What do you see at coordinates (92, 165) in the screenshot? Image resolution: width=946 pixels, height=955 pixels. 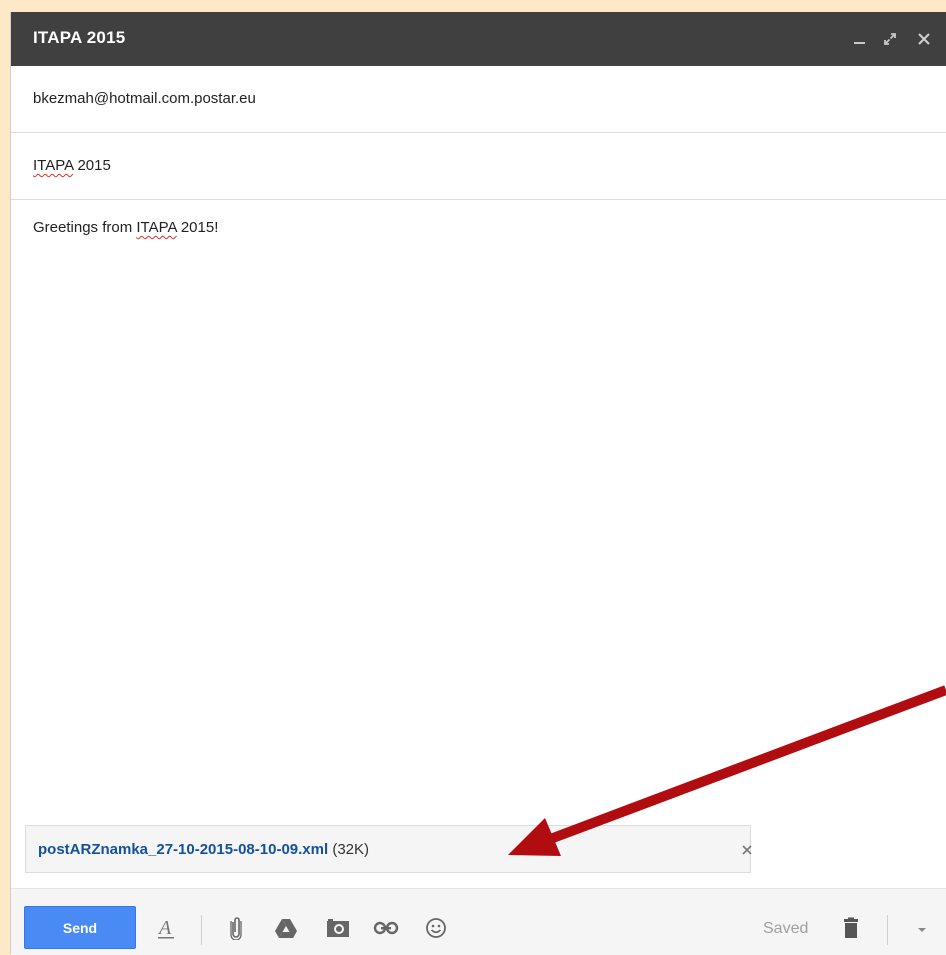 I see `subject-rest: 2015` at bounding box center [92, 165].